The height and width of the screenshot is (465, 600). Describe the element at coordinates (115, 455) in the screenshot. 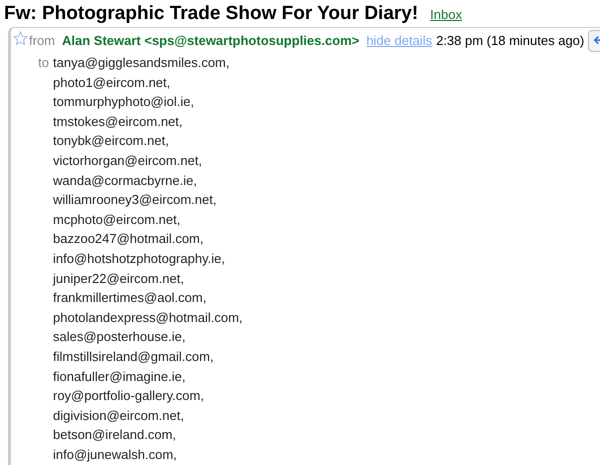

I see `recipient-address: info@junewalsh.com,` at that location.